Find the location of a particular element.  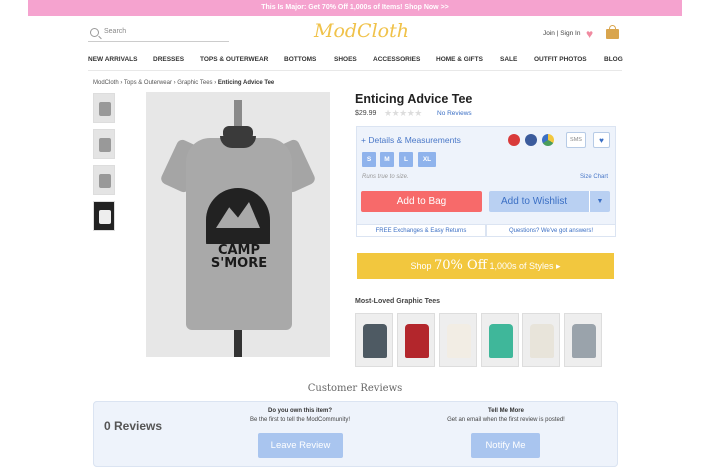

search-placeholder: Search is located at coordinates (115, 31).